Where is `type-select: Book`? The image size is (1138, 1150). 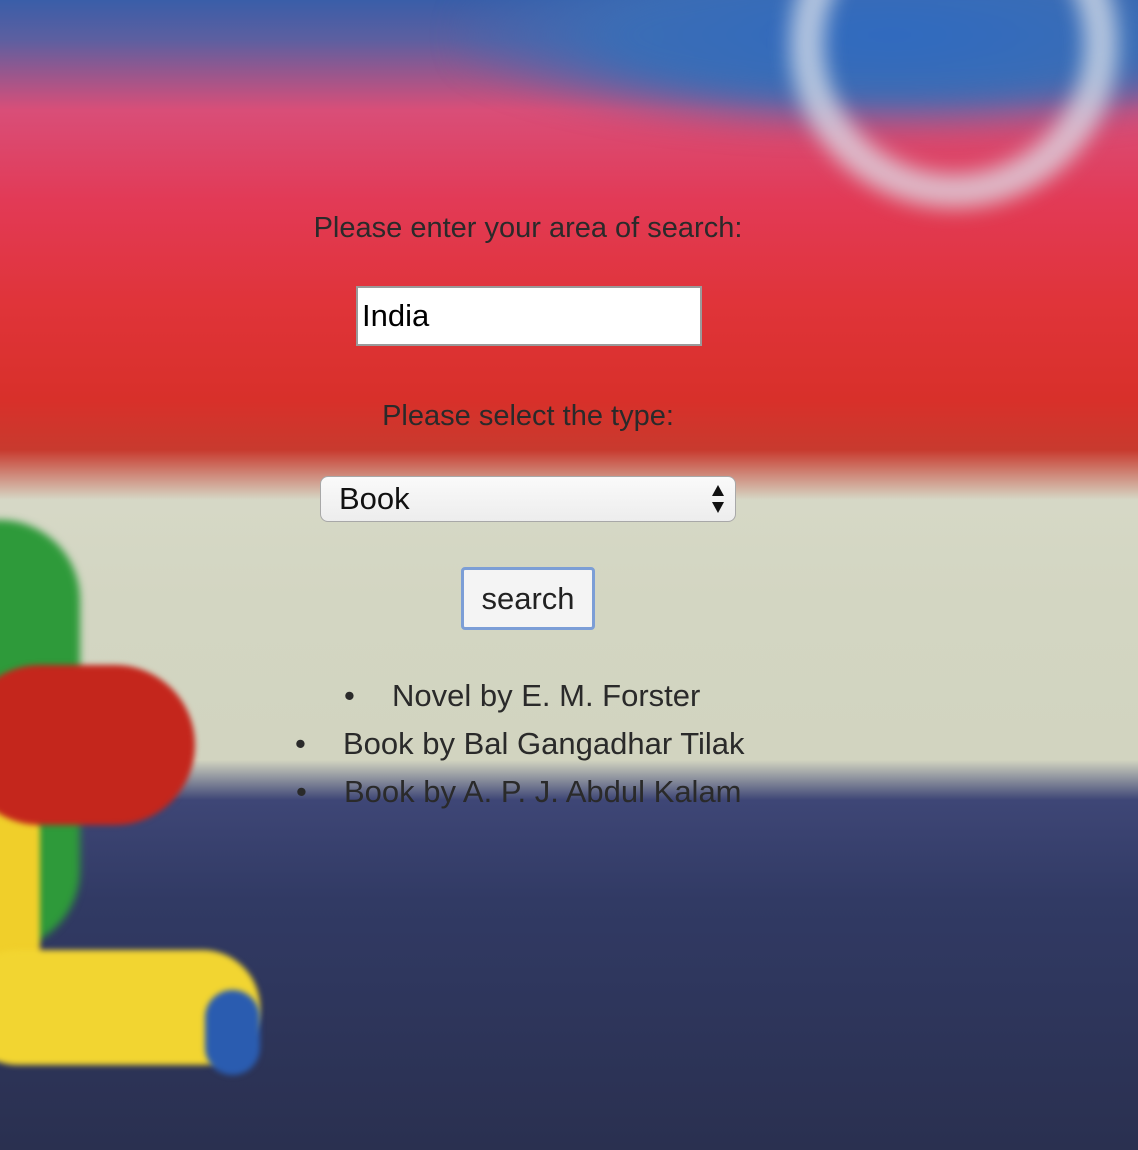
type-select: Book is located at coordinates (528, 499).